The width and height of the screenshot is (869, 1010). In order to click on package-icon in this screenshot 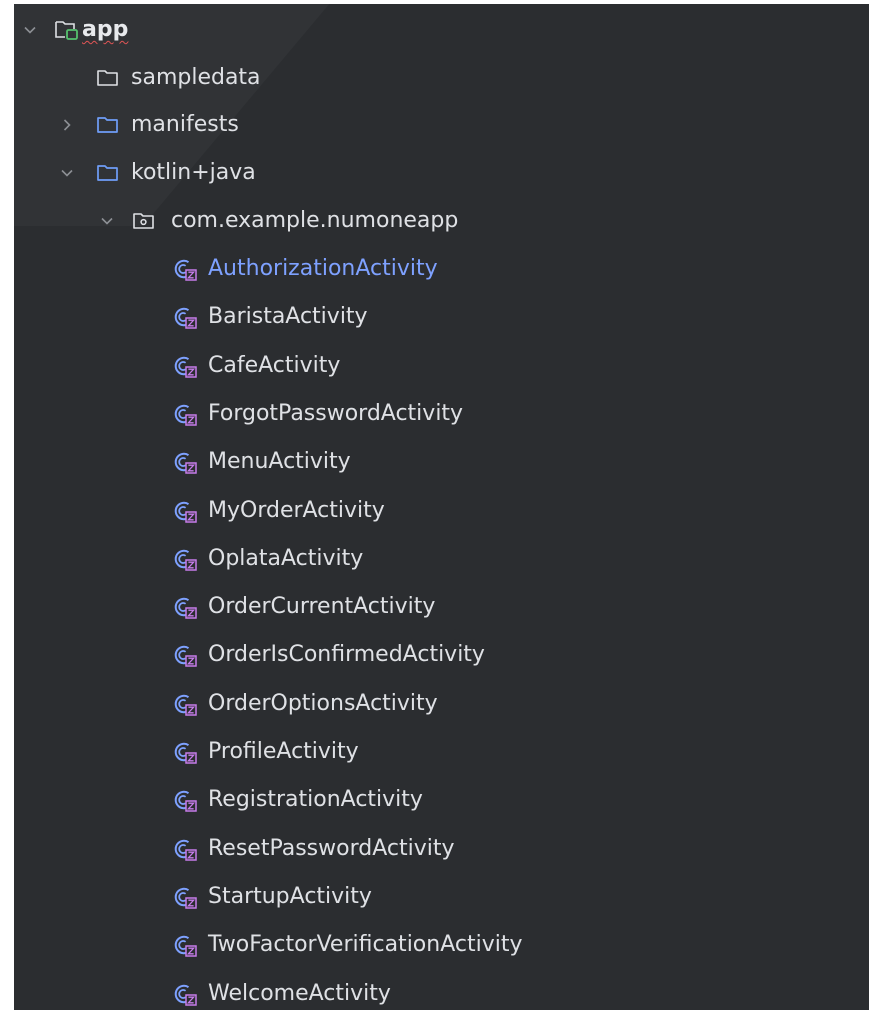, I will do `click(145, 221)`.